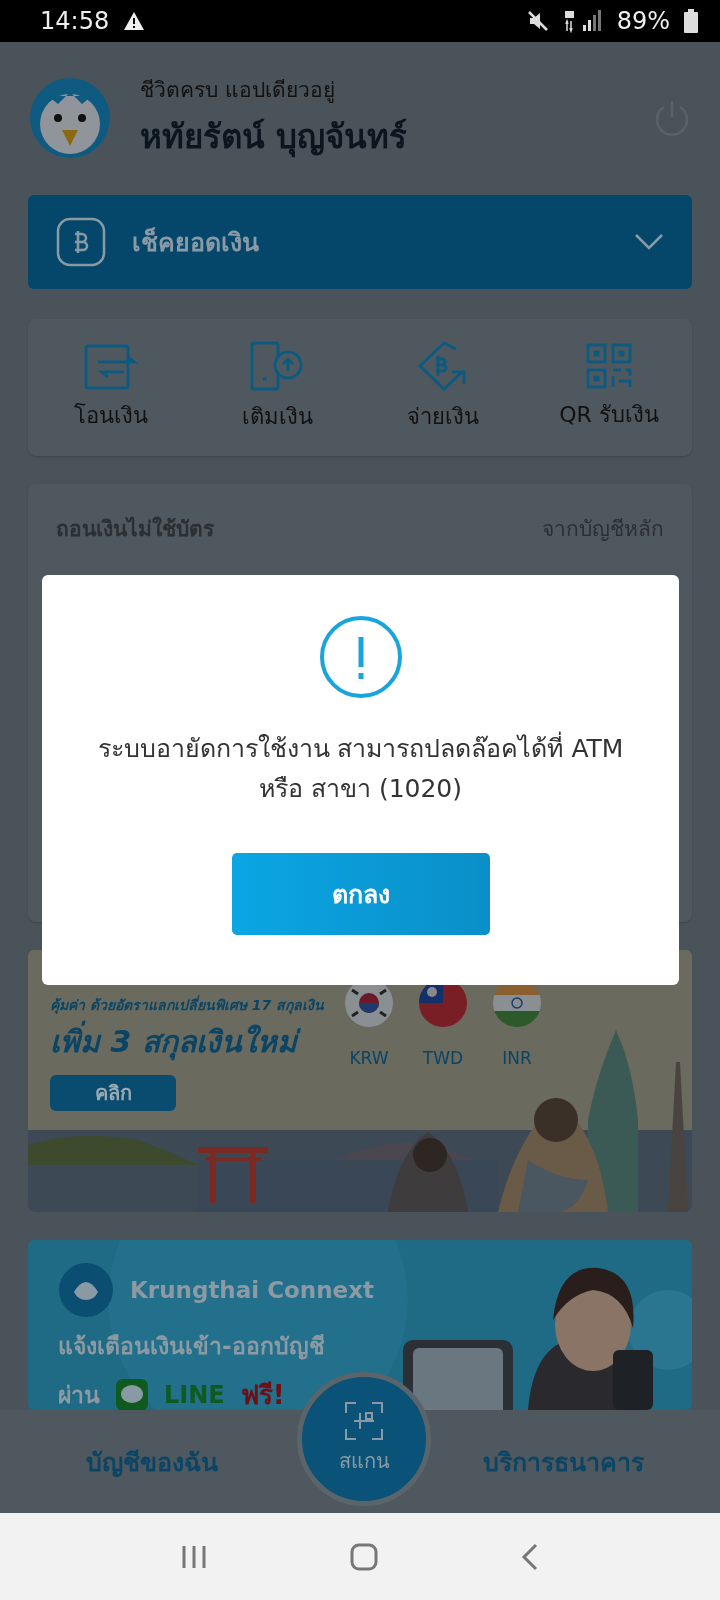  Describe the element at coordinates (134, 21) in the screenshot. I see `warning-icon` at that location.